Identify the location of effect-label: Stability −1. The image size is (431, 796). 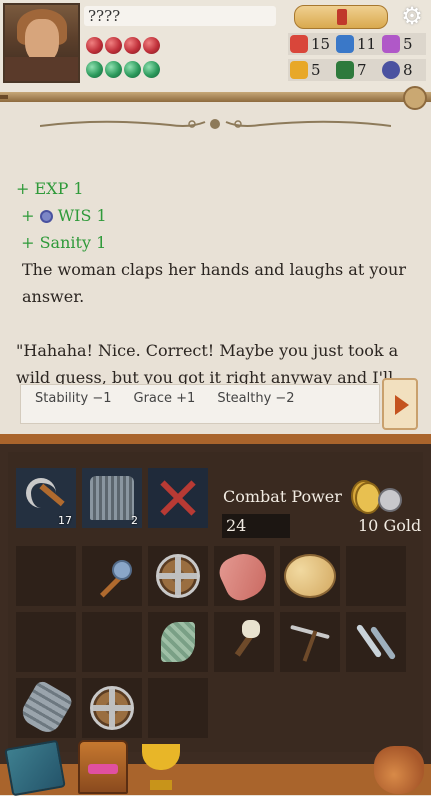
(73, 398).